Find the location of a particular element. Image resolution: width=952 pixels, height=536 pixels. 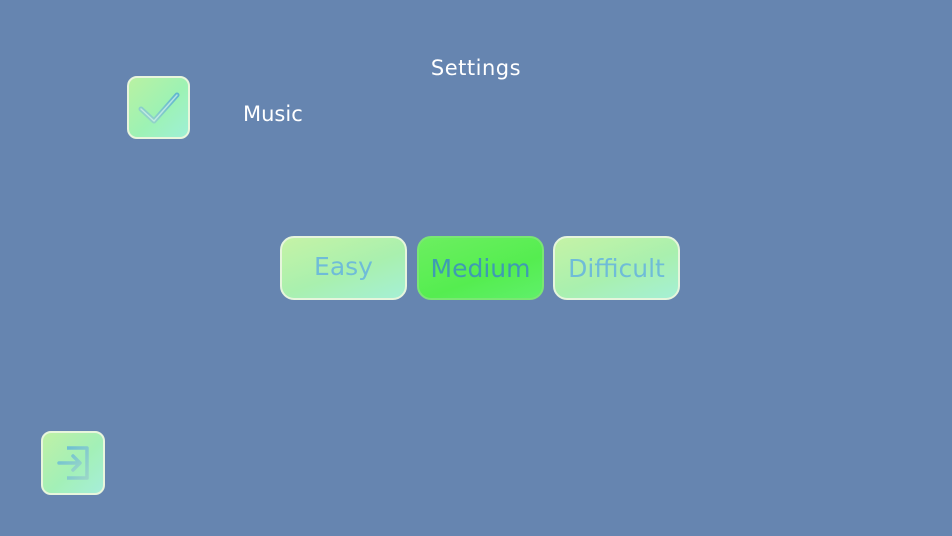

music-toggle-checkbox is located at coordinates (158, 107).